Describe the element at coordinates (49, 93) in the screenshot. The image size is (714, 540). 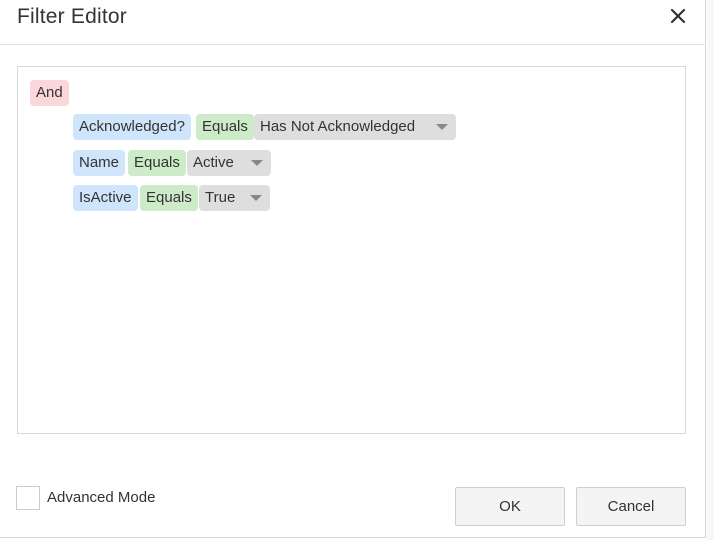
I see `group-operator-chip: And` at that location.